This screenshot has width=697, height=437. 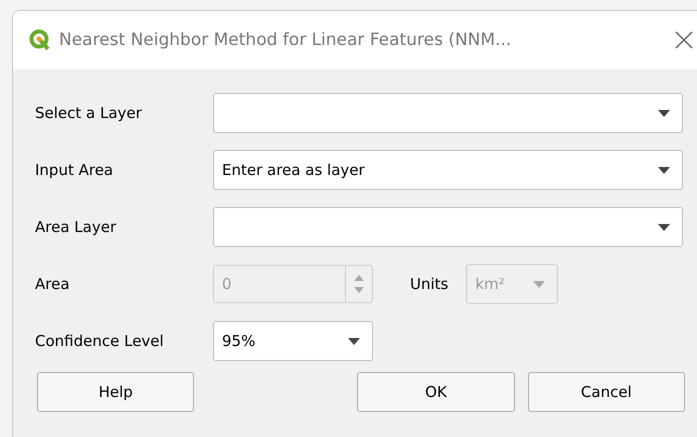 I want to click on logo-icon, so click(x=40, y=40).